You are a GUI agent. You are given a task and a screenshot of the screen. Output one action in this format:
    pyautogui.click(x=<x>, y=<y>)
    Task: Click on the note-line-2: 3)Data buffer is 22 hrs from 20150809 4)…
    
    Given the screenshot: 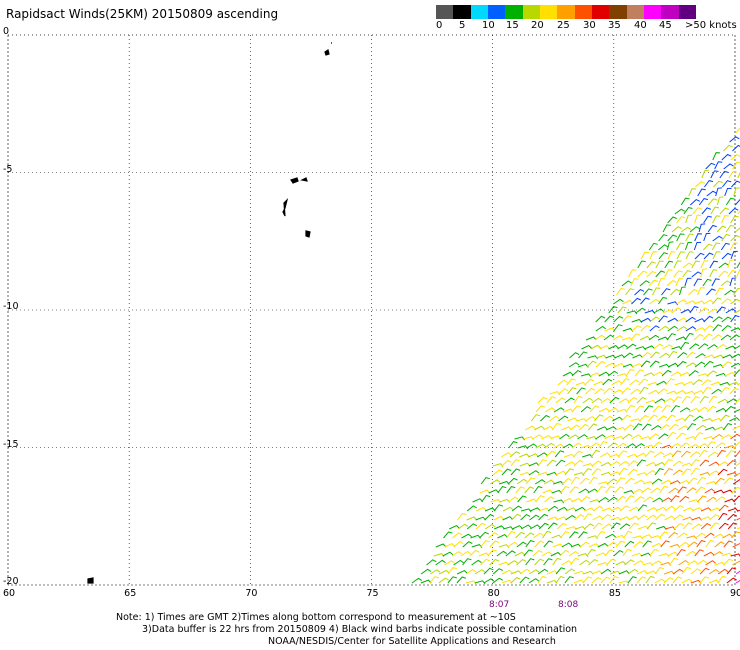 What is the action you would take?
    pyautogui.click(x=360, y=629)
    